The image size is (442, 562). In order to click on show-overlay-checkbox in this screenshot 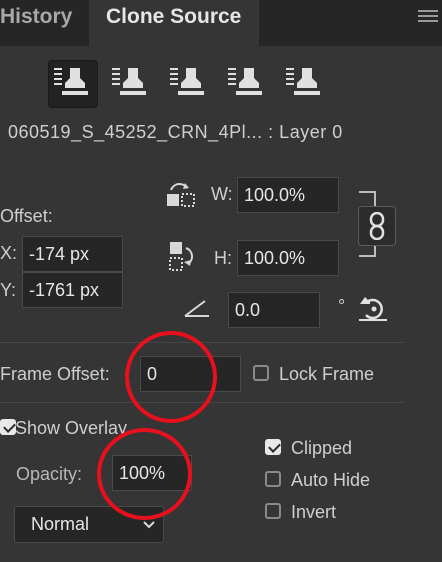, I will do `click(8, 427)`.